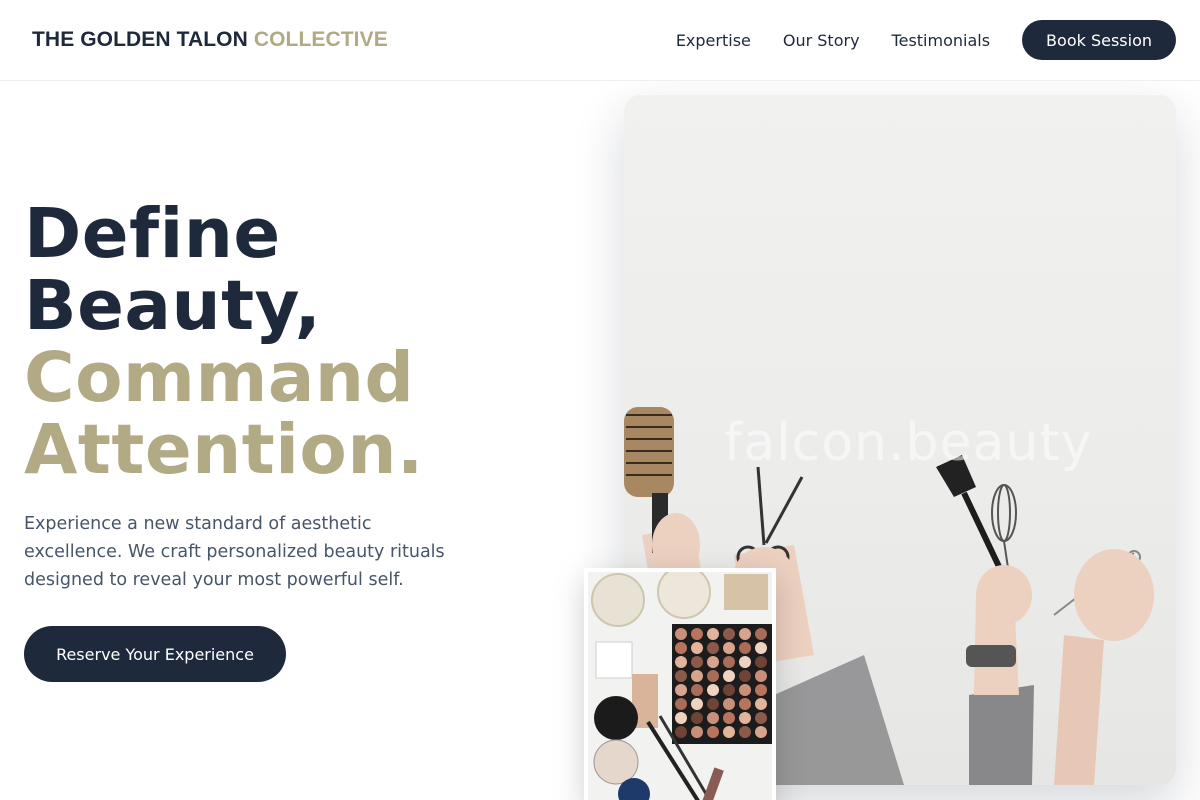 This screenshot has width=1200, height=800. What do you see at coordinates (713, 40) in the screenshot?
I see `nav-item-expertise: Expertise` at bounding box center [713, 40].